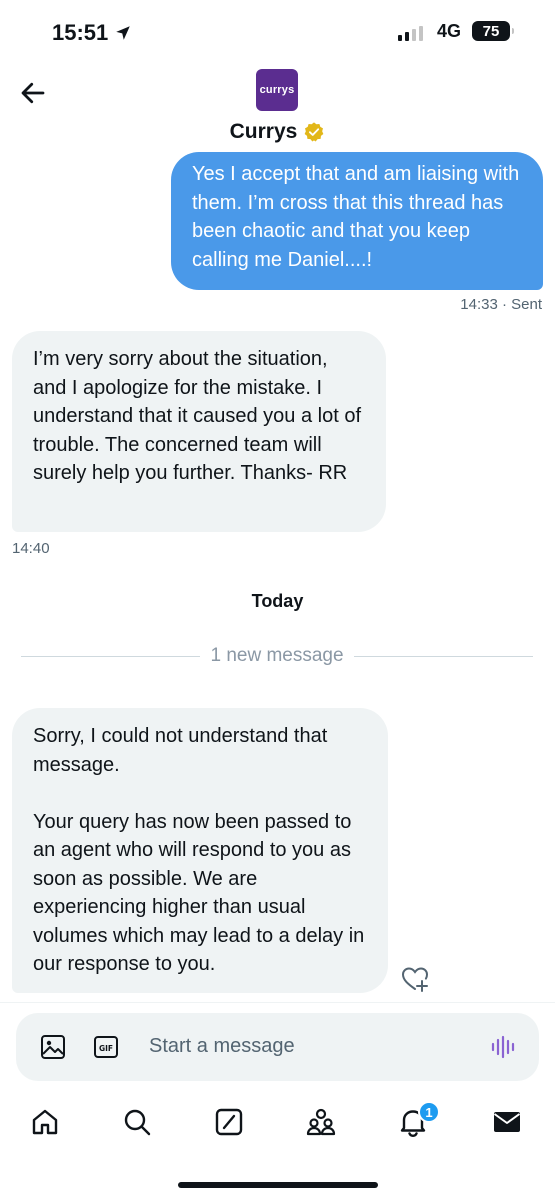 The image size is (555, 1200). What do you see at coordinates (507, 1122) in the screenshot?
I see `messages-envelope-icon` at bounding box center [507, 1122].